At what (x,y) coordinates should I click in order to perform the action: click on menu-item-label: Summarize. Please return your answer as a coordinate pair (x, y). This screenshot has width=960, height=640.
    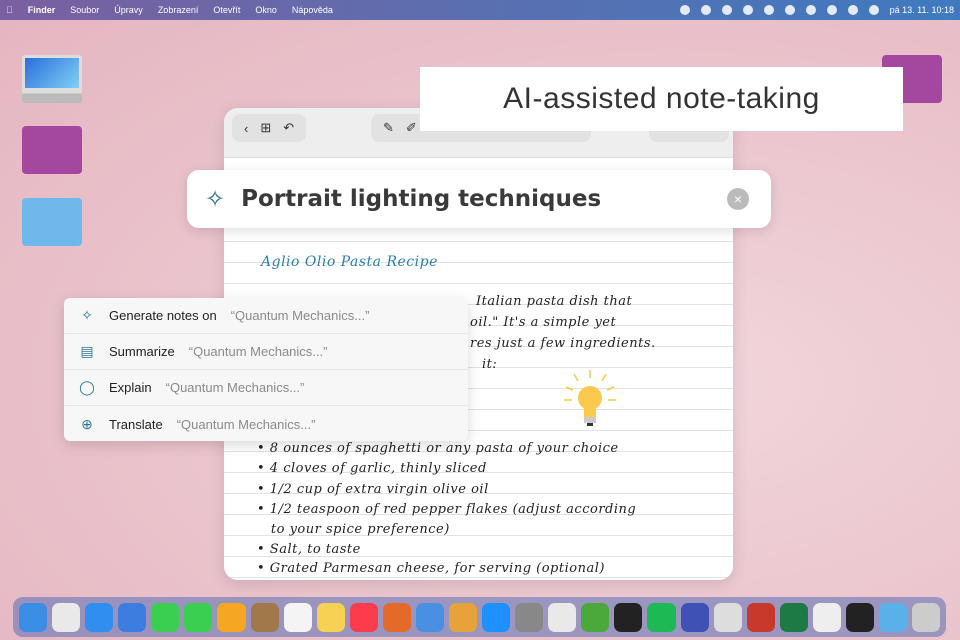
    Looking at the image, I should click on (142, 351).